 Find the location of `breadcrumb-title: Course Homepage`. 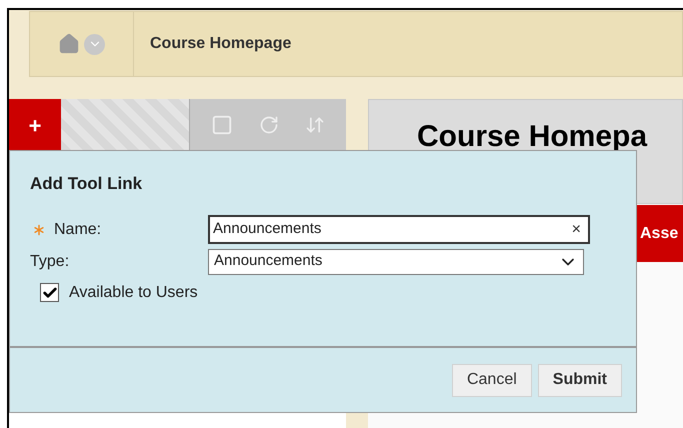

breadcrumb-title: Course Homepage is located at coordinates (221, 44).